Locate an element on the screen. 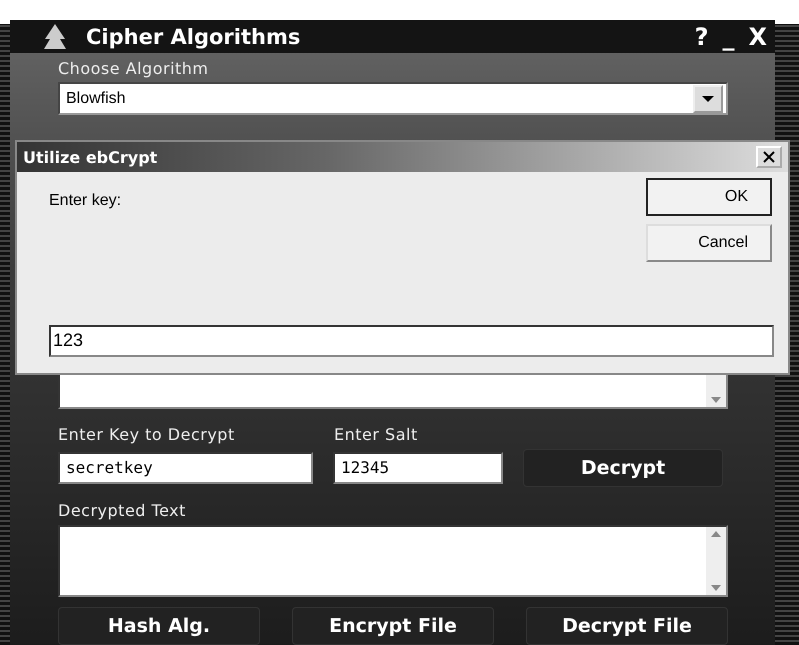 The width and height of the screenshot is (799, 645). scrollbar is located at coordinates (716, 561).